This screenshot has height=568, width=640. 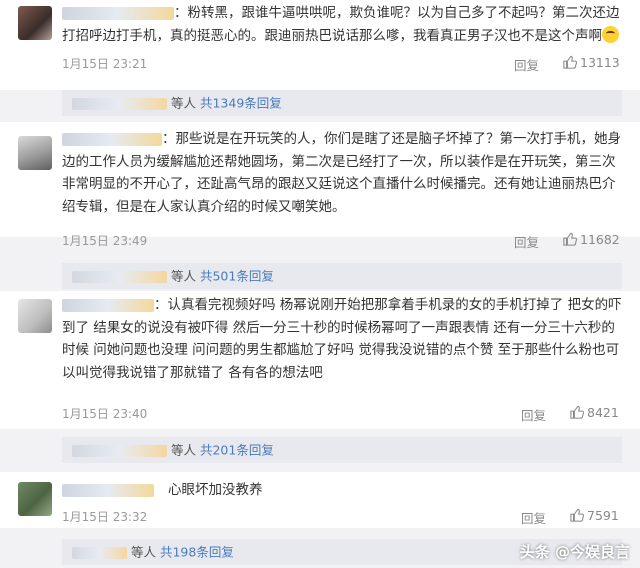 I want to click on comment-text-content: 心眼坏加没教养, so click(x=215, y=490).